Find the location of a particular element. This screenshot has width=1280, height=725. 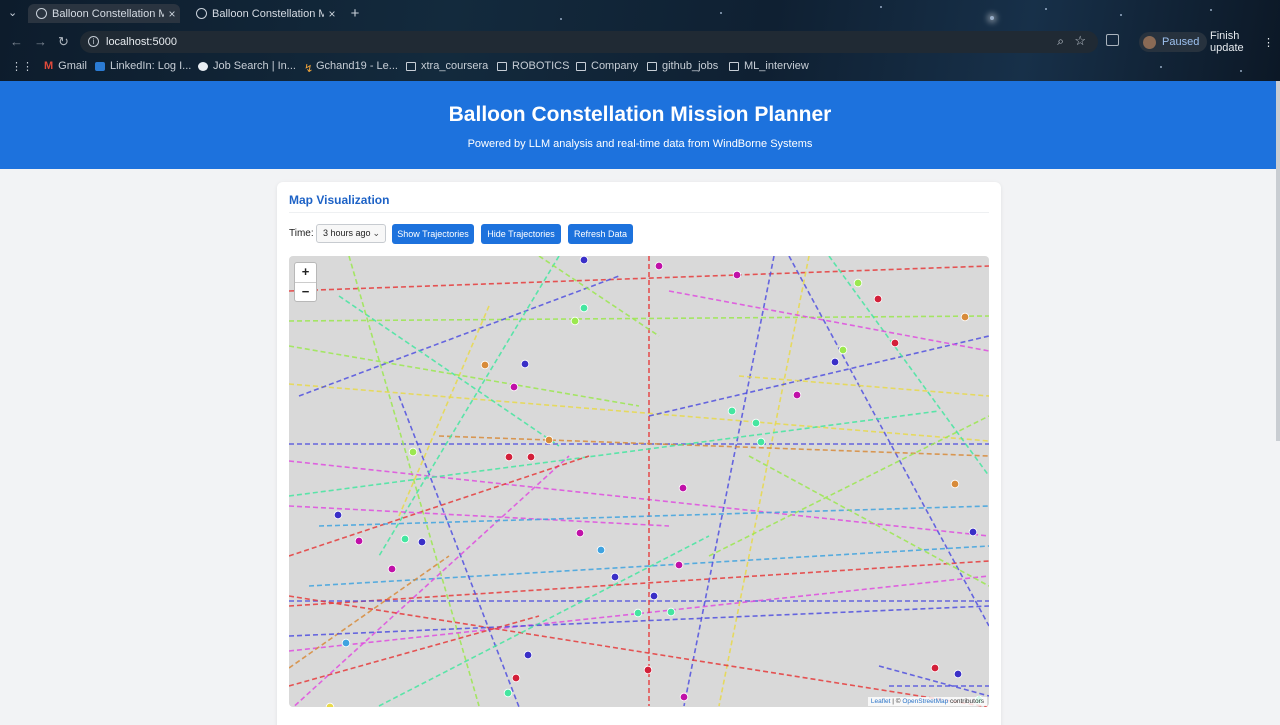

address-bar: i localhost:5000 ⌕ ☆ is located at coordinates (589, 42).